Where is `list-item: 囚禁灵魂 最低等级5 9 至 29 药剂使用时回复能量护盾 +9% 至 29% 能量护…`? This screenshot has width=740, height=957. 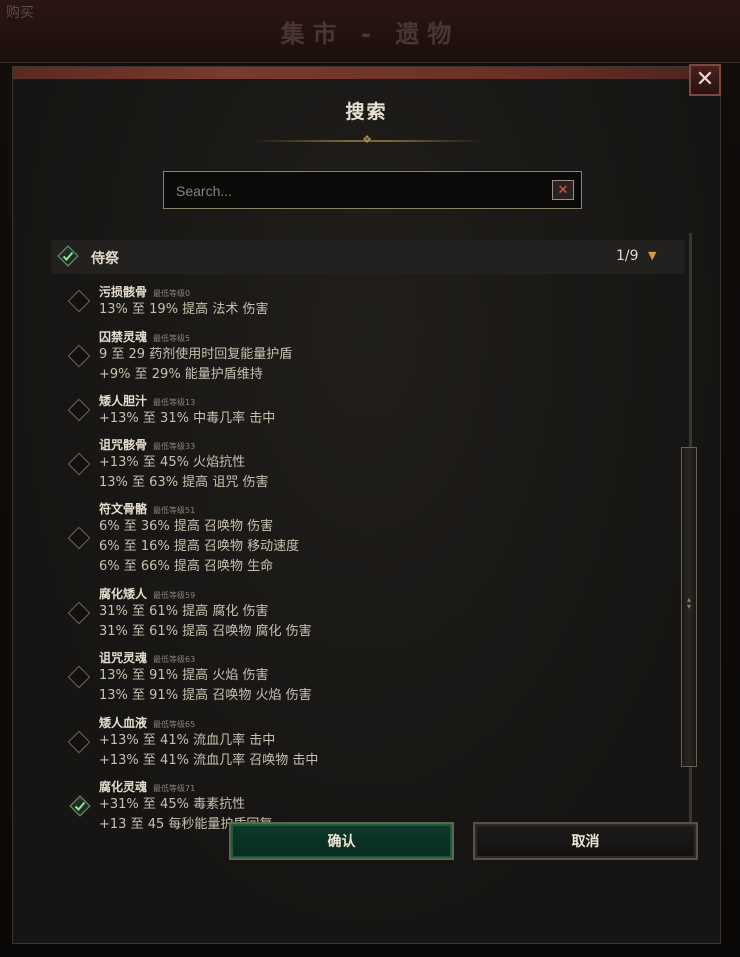
list-item: 囚禁灵魂 最低等级5 9 至 29 药剂使用时回复能量护盾 +9% 至 29% 能量护… is located at coordinates (365, 356).